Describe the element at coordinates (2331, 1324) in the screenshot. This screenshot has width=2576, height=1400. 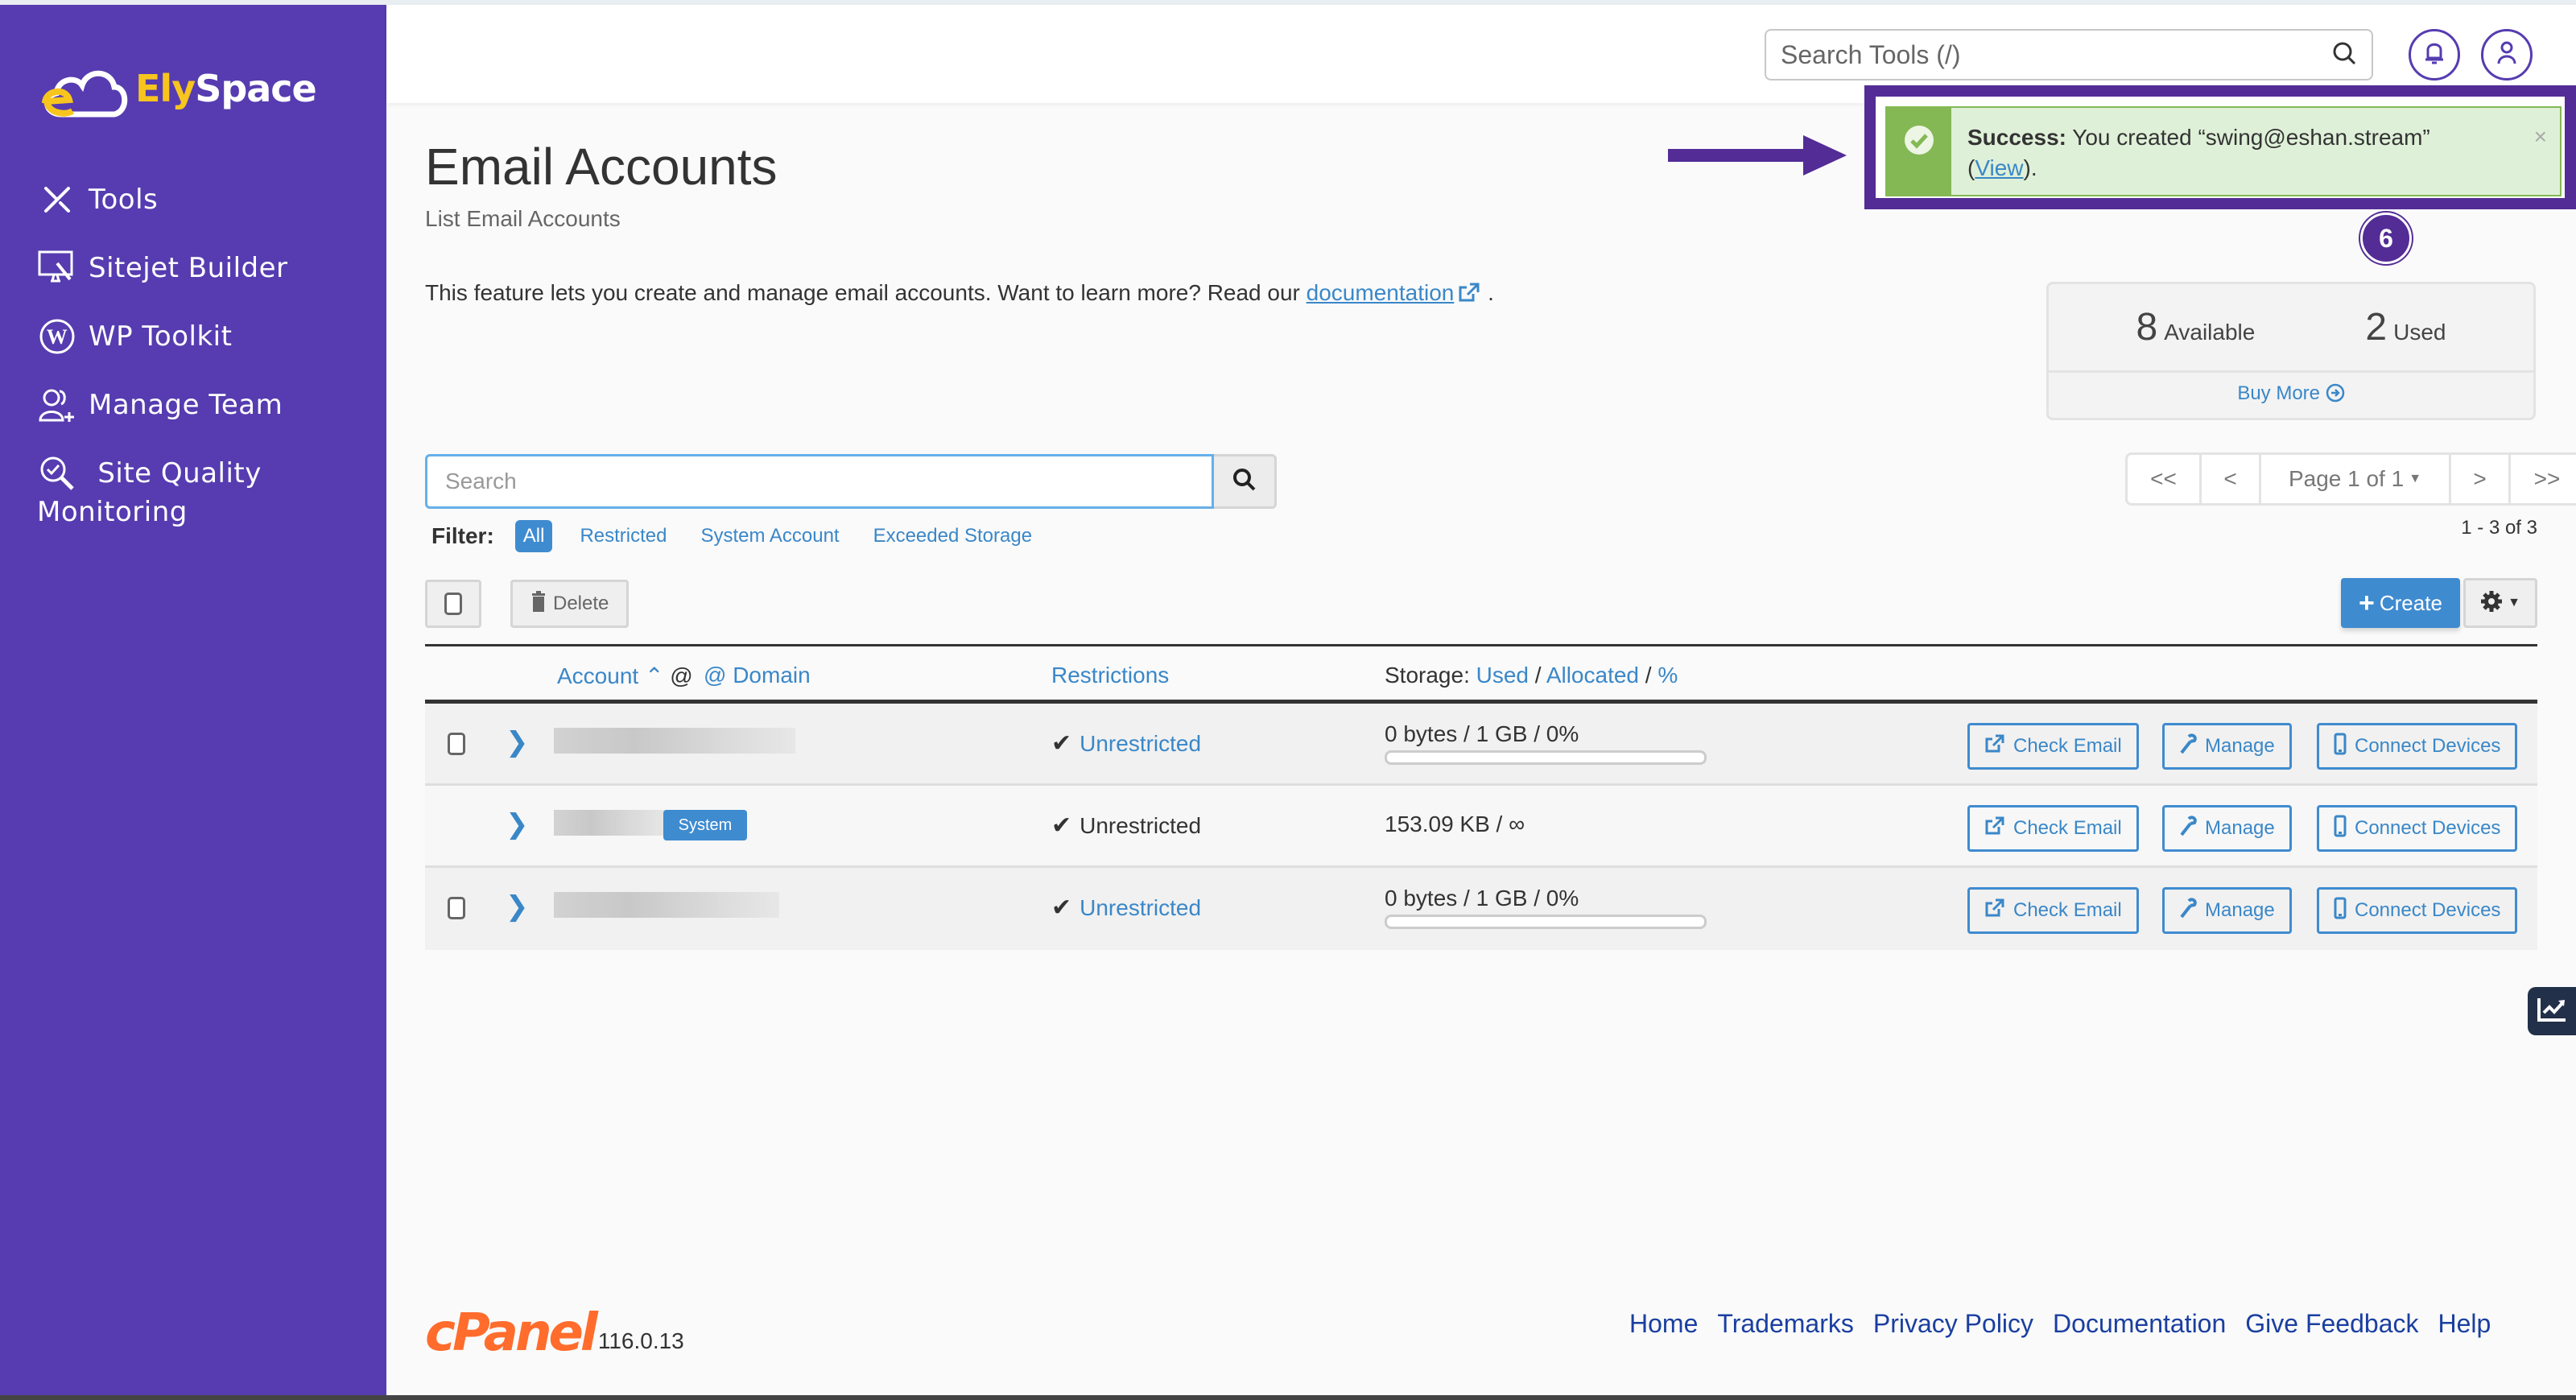
I see `footer-link-give-feedback: Give Feedback` at that location.